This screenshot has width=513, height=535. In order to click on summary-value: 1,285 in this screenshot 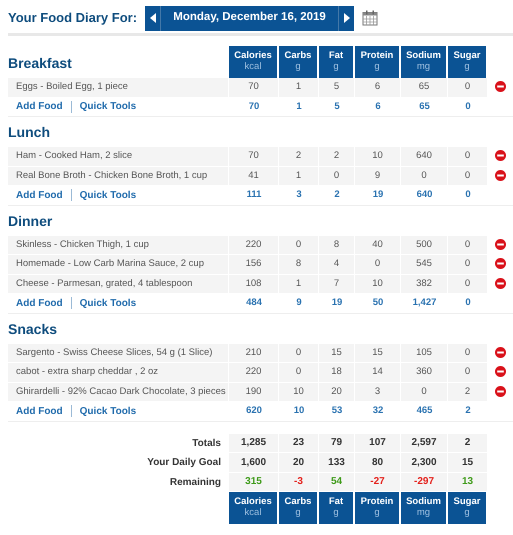, I will do `click(254, 443)`.